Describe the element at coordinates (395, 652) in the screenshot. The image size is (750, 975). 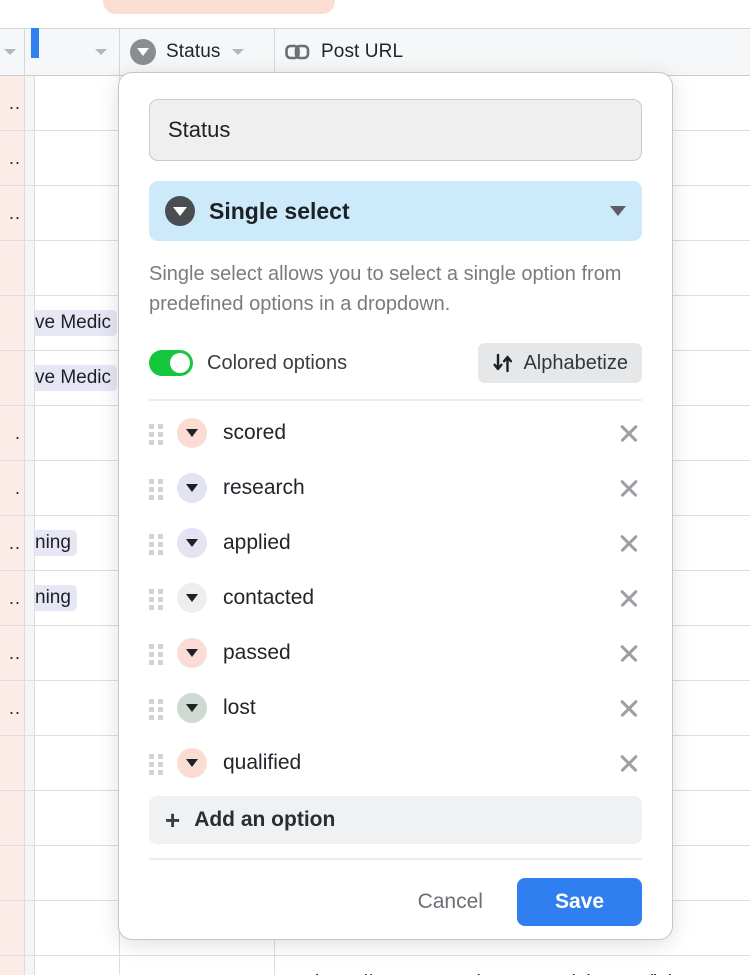
I see `option-row: passed` at that location.